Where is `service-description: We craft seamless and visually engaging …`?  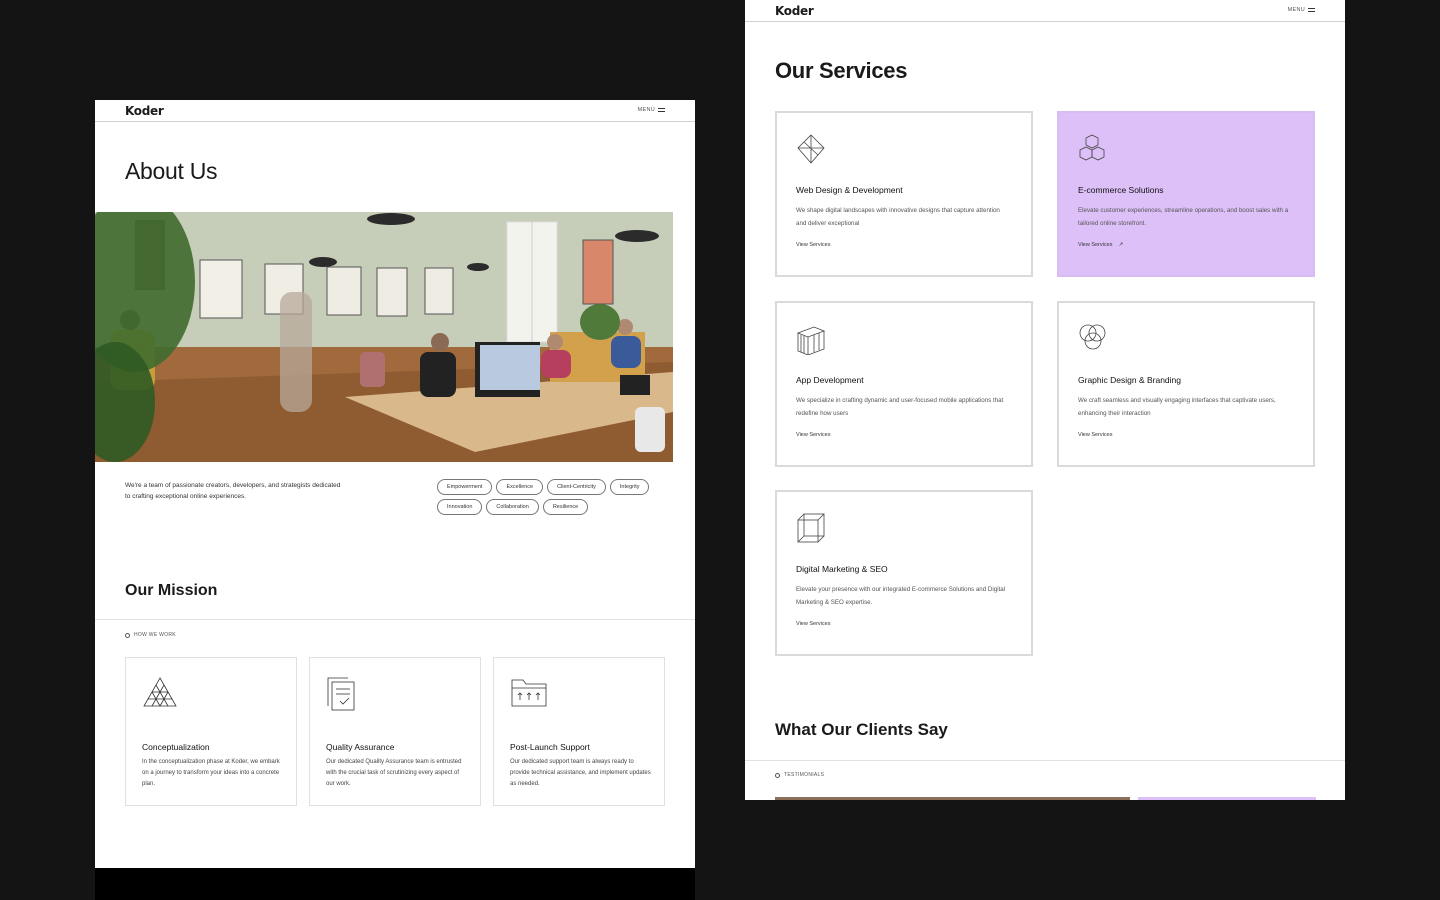
service-description: We craft seamless and visually engaging … is located at coordinates (1177, 407).